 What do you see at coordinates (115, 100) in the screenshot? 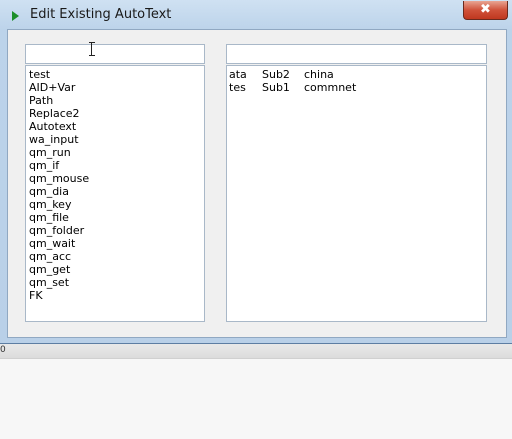
I see `list-item: Path` at bounding box center [115, 100].